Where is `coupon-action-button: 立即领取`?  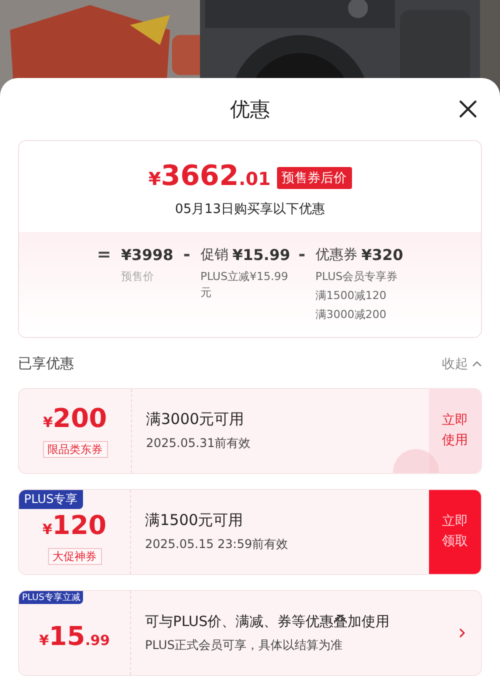 coupon-action-button: 立即领取 is located at coordinates (455, 532).